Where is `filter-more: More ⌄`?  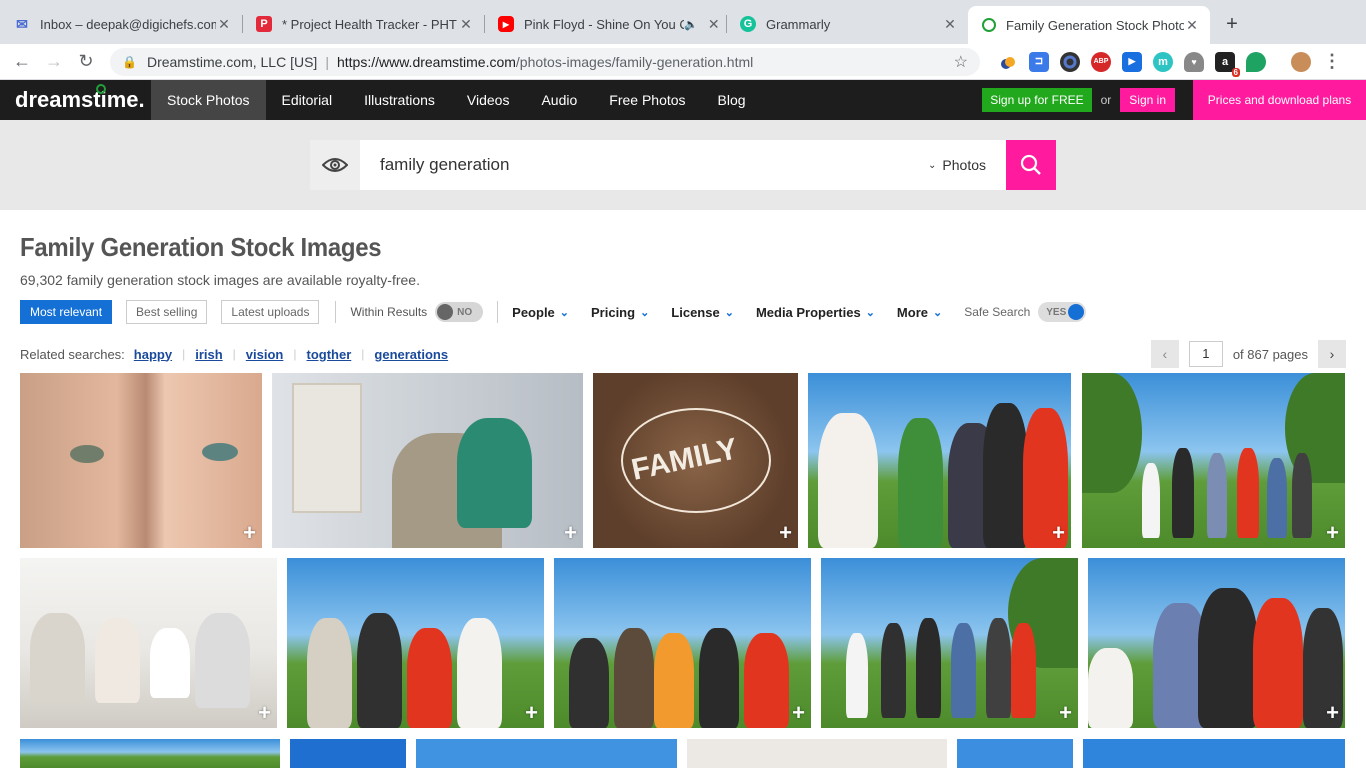 filter-more: More ⌄ is located at coordinates (919, 312).